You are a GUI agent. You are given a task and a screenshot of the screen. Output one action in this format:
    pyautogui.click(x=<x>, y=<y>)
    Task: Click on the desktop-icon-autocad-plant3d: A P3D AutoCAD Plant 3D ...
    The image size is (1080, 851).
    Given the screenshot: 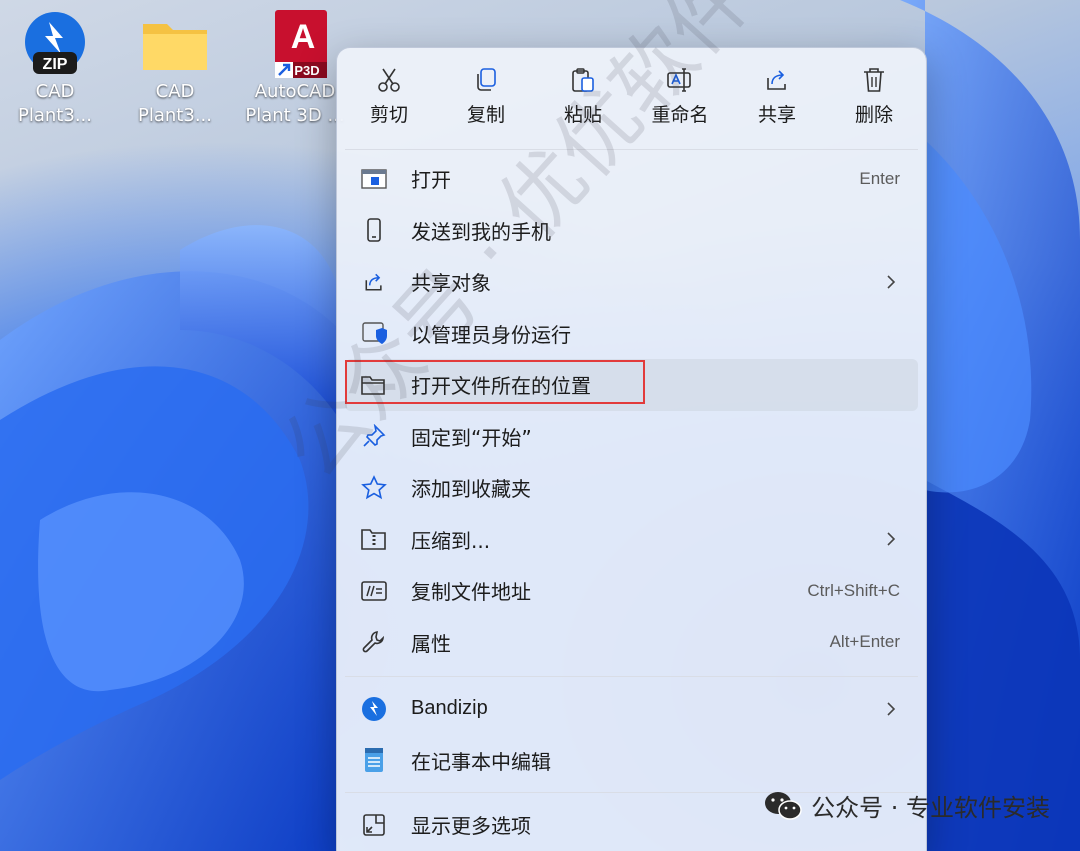 What is the action you would take?
    pyautogui.click(x=295, y=68)
    